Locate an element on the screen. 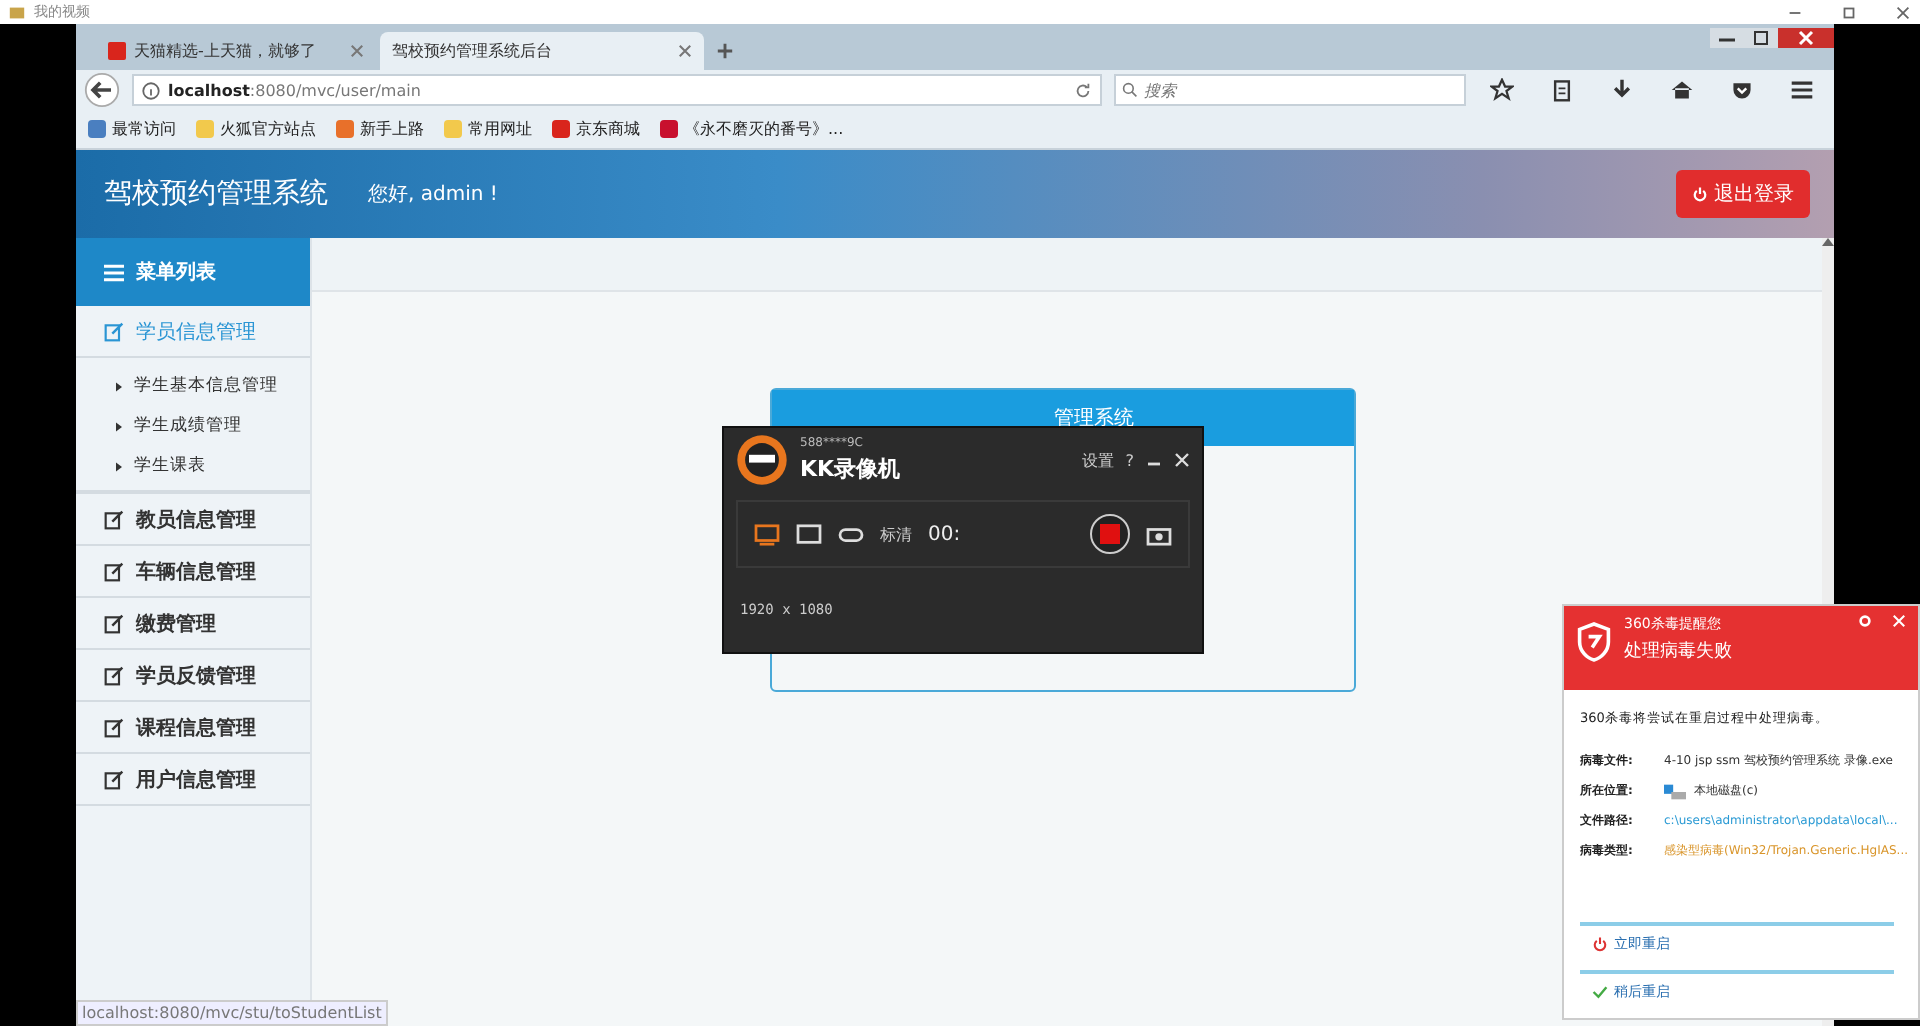 Image resolution: width=1920 pixels, height=1026 pixels. bookmark-link: 常用网址 is located at coordinates (500, 129).